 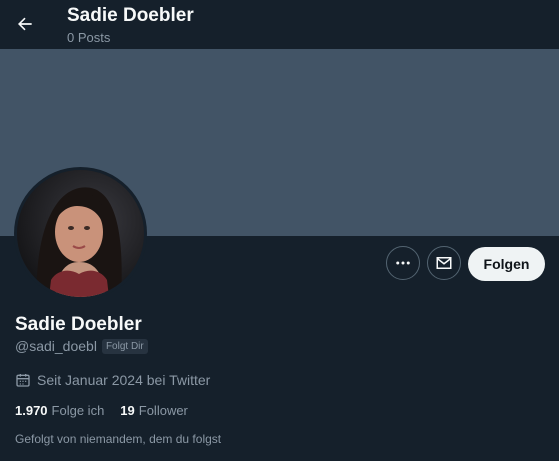 I want to click on followed-by-text: Gefolgt von niemandem, dem du folgst, so click(x=118, y=439).